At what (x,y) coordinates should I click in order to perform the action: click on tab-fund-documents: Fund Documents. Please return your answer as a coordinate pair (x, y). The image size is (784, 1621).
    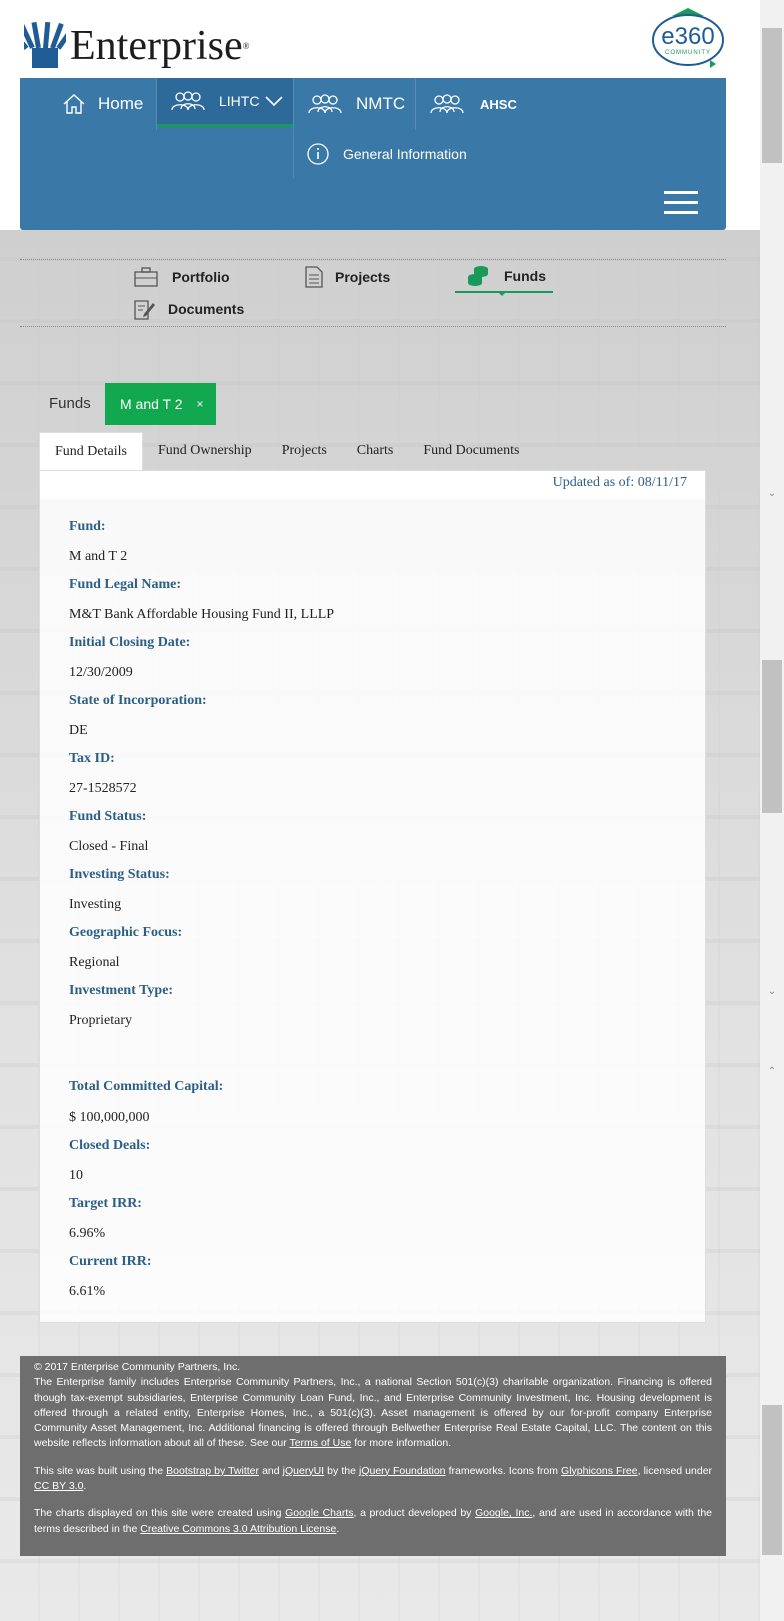
    Looking at the image, I should click on (471, 451).